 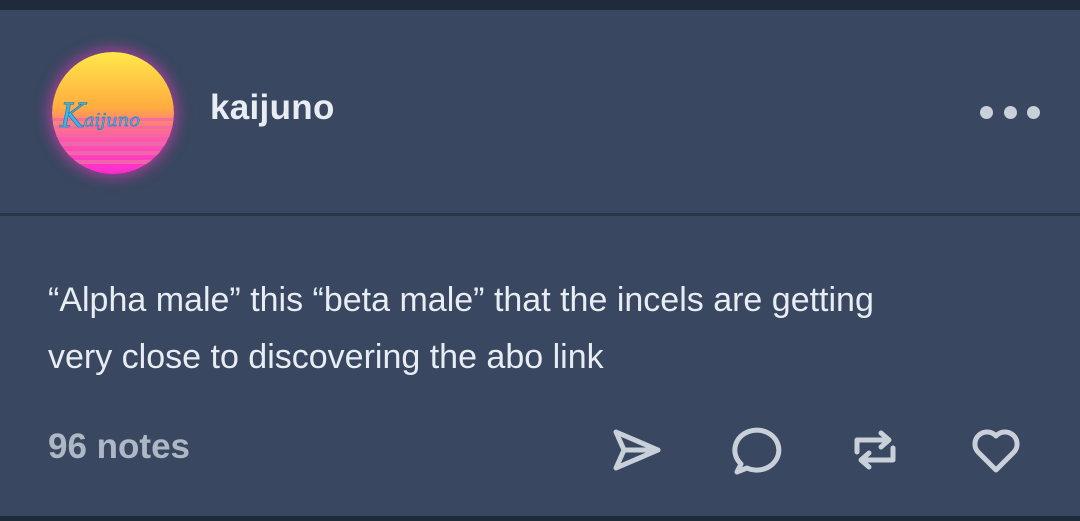 I want to click on like-icon, so click(x=996, y=451).